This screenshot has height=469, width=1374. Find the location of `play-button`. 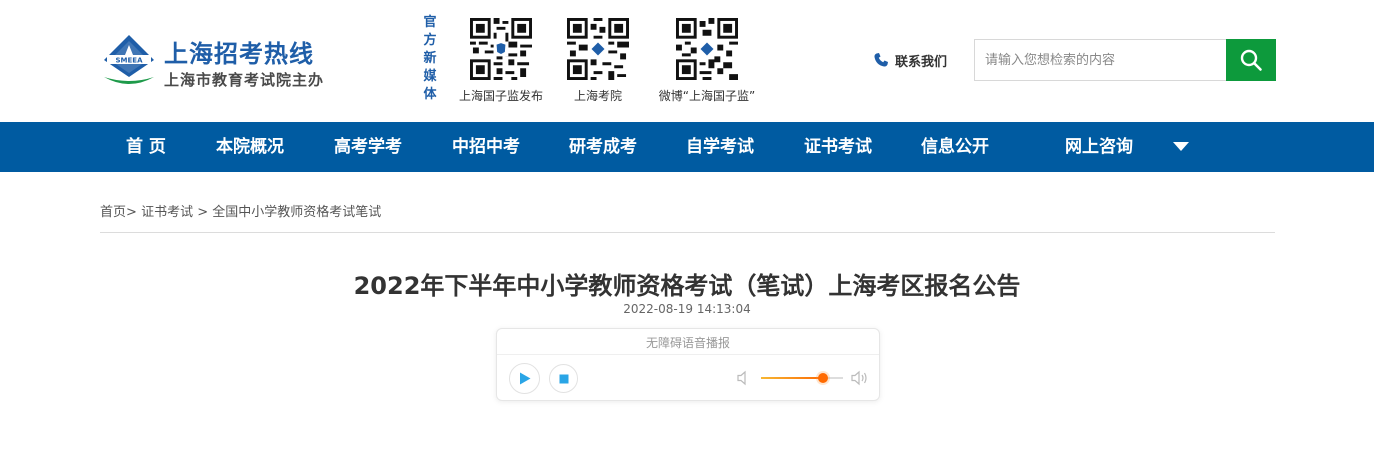

play-button is located at coordinates (524, 378).